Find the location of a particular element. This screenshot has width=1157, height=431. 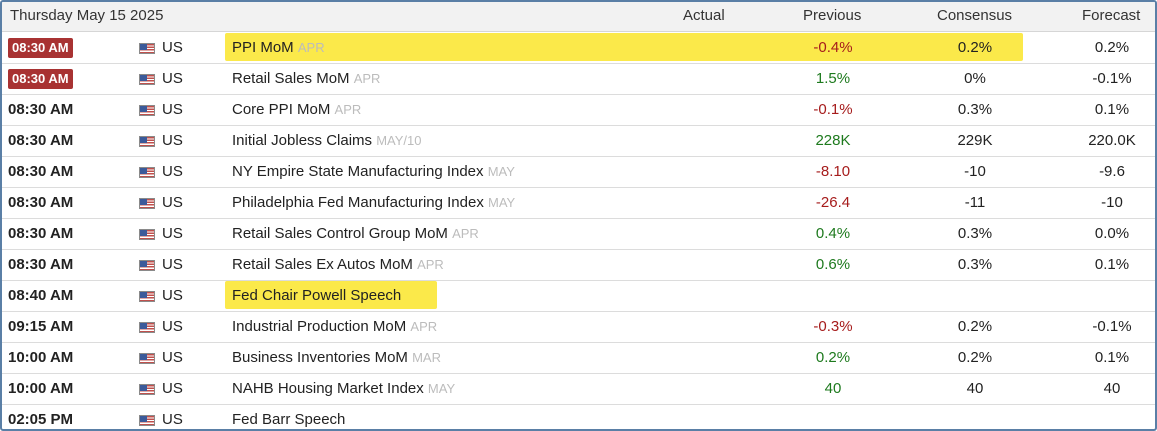

event-row: 02:05 PM US Fed Barr Speech is located at coordinates (578, 417).